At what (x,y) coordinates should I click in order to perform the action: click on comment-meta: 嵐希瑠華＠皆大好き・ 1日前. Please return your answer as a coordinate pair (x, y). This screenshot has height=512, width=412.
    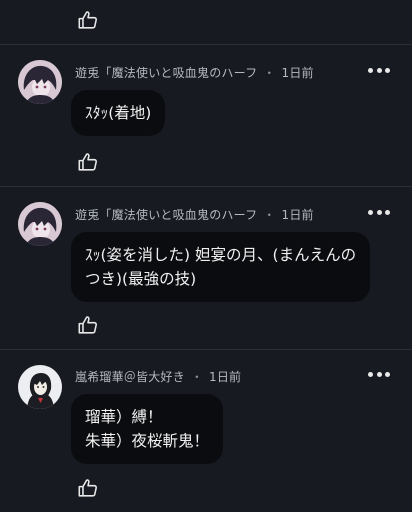
    Looking at the image, I should click on (158, 376).